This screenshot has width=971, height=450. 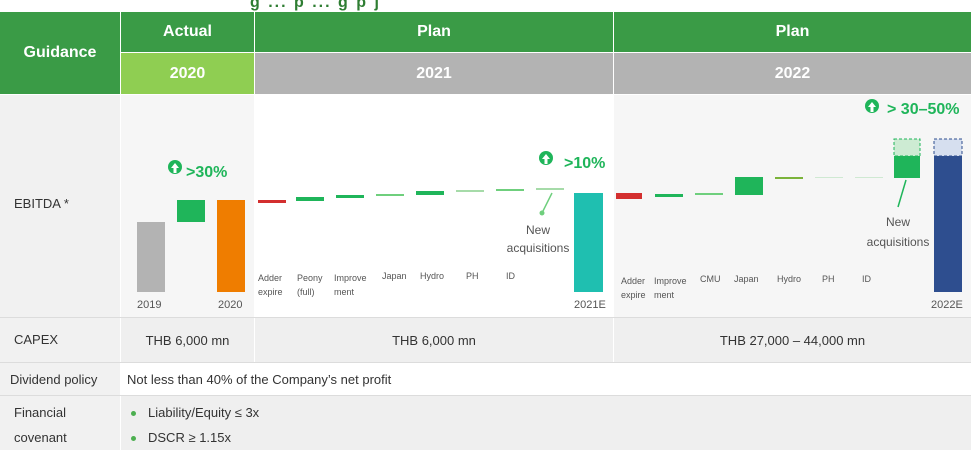 I want to click on bar-2021-id, so click(x=510, y=190).